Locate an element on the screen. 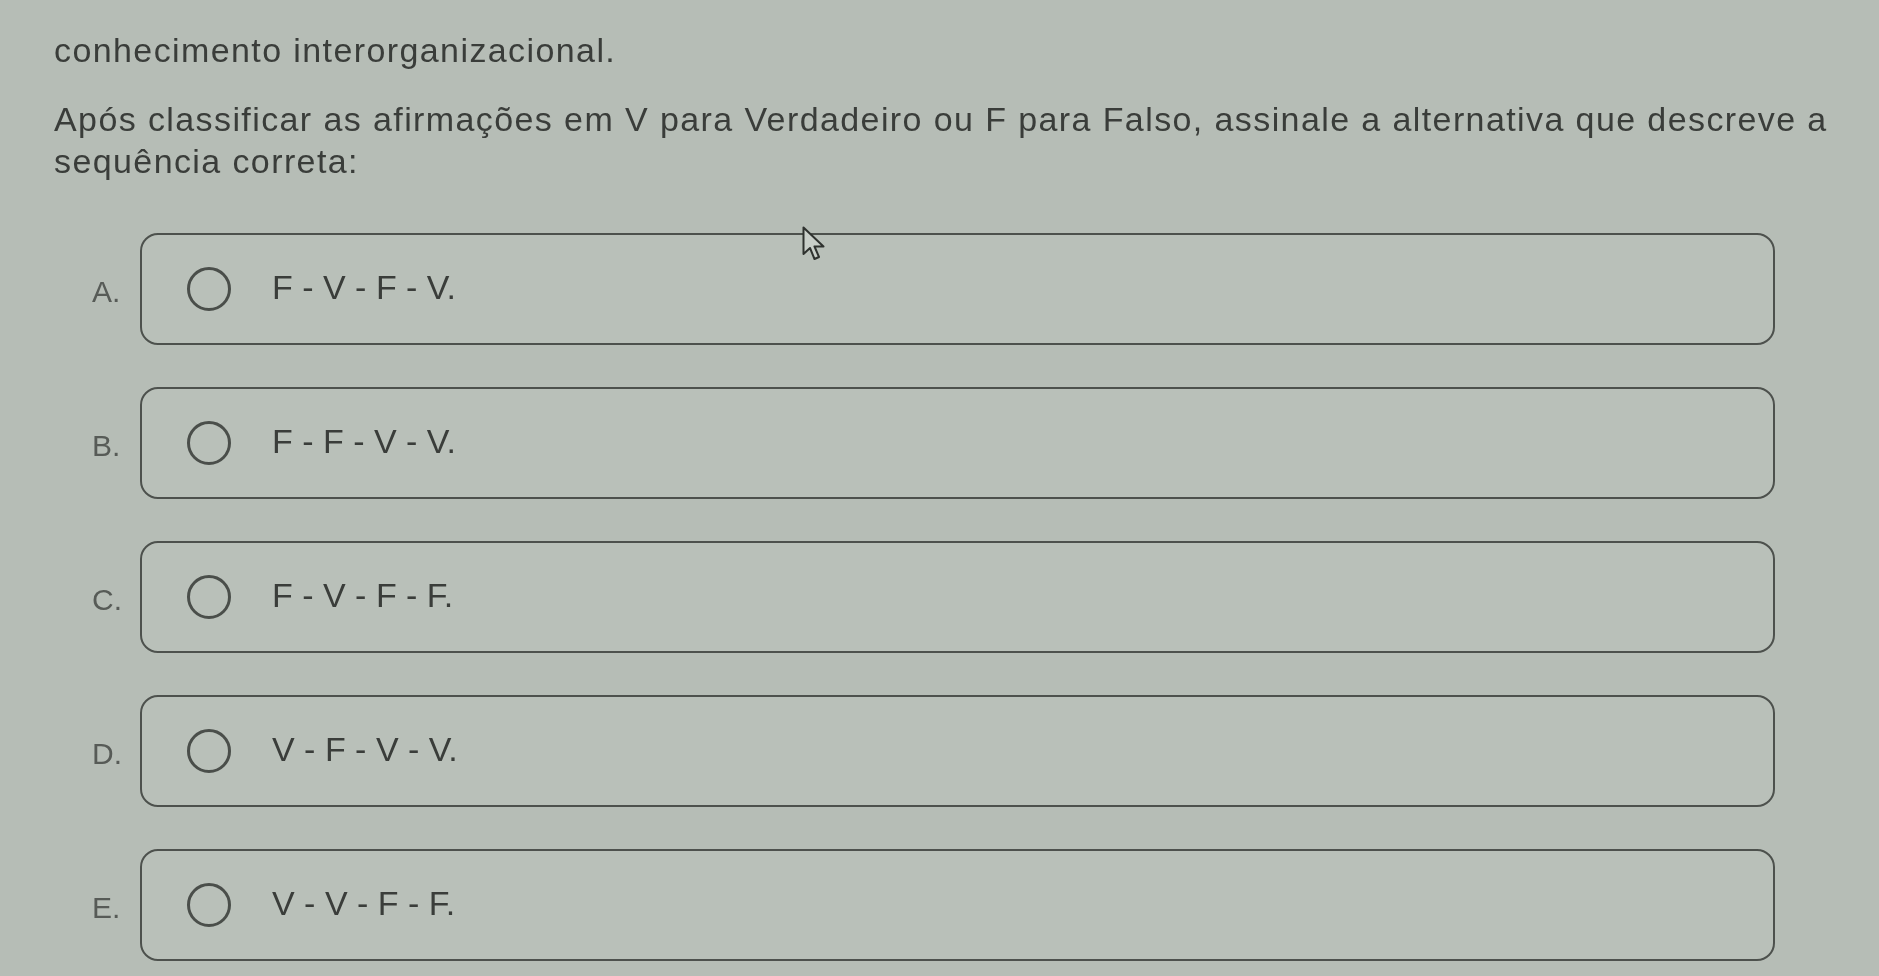  option-text: F - V - F - V. is located at coordinates (364, 287).